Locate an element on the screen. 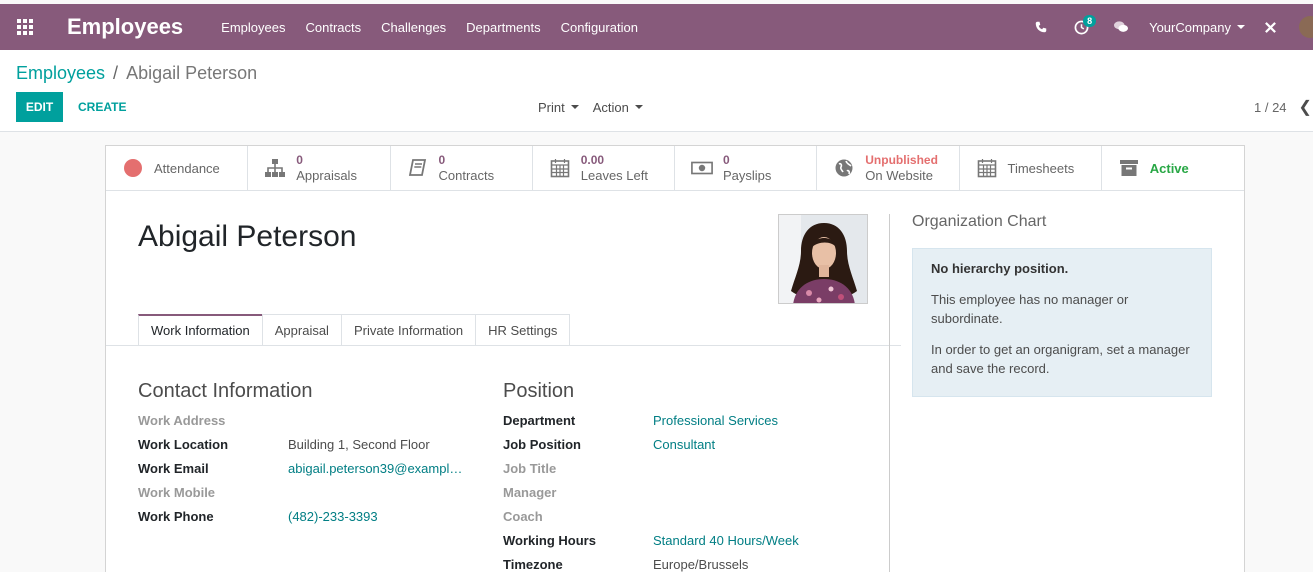 The width and height of the screenshot is (1313, 572). employee-photo is located at coordinates (823, 259).